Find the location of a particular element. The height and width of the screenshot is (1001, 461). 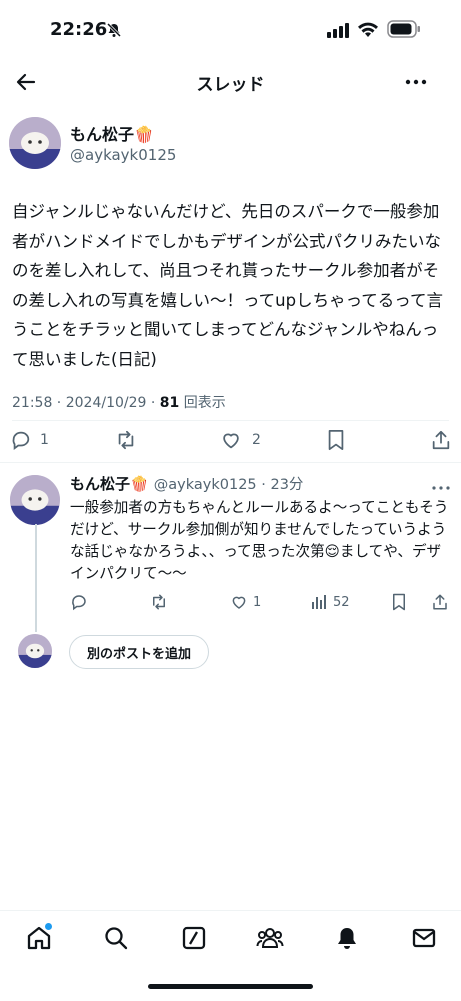

notification-dot is located at coordinates (48, 926).